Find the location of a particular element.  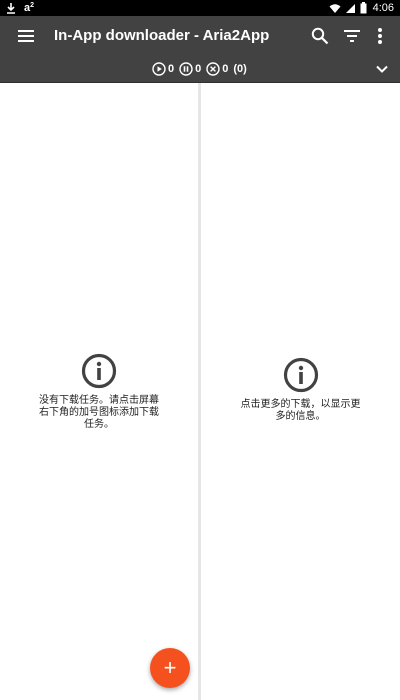

status-bar: a2 4:06 is located at coordinates (200, 8).